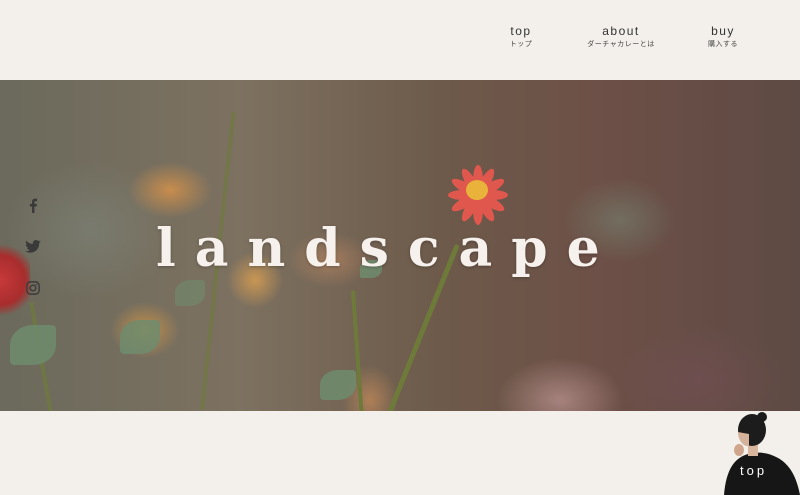 Image resolution: width=800 pixels, height=495 pixels. I want to click on twitter-icon, so click(33, 246).